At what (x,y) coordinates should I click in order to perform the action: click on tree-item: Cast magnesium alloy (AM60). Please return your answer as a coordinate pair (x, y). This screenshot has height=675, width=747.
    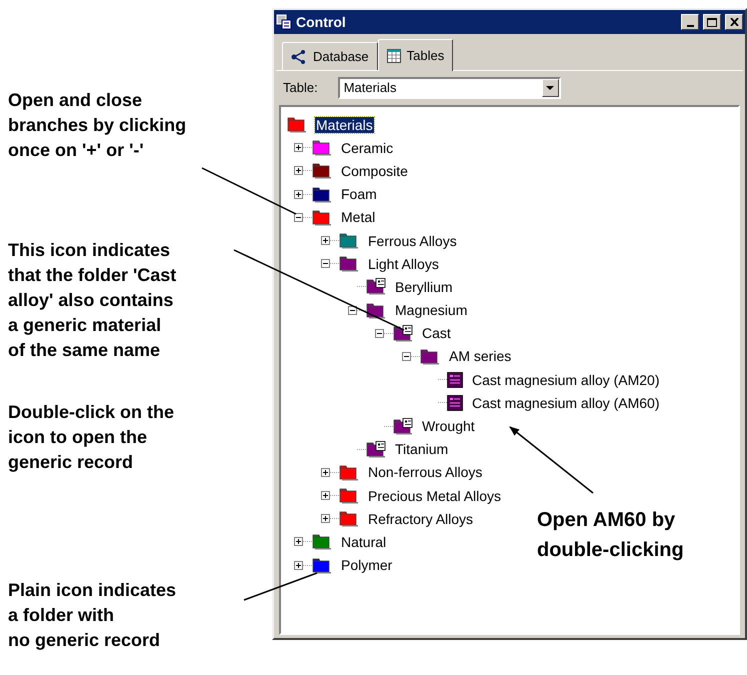
    Looking at the image, I should click on (566, 402).